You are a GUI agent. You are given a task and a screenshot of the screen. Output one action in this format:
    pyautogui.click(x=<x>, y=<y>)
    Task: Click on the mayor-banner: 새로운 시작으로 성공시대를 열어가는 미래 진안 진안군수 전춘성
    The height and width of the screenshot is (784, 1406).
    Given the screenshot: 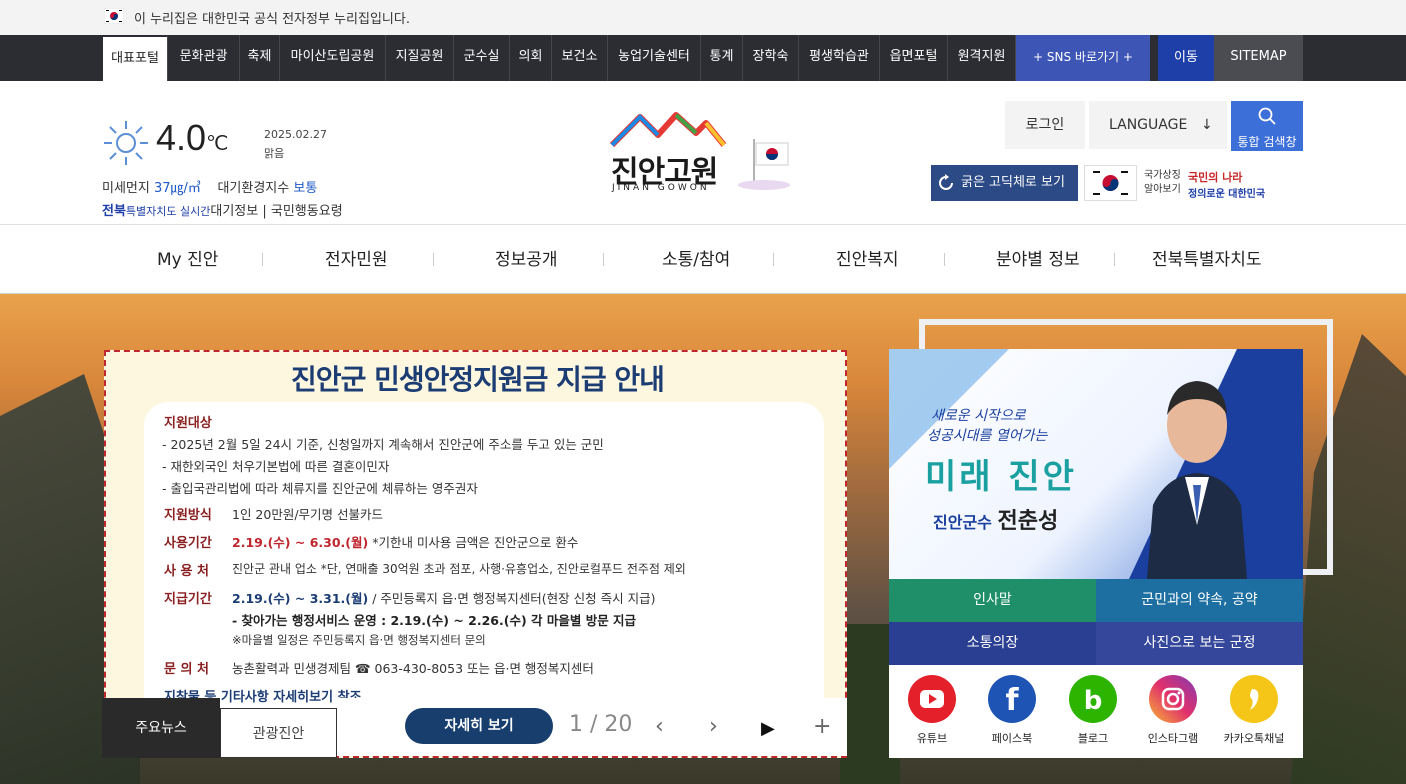 What is the action you would take?
    pyautogui.click(x=1096, y=464)
    